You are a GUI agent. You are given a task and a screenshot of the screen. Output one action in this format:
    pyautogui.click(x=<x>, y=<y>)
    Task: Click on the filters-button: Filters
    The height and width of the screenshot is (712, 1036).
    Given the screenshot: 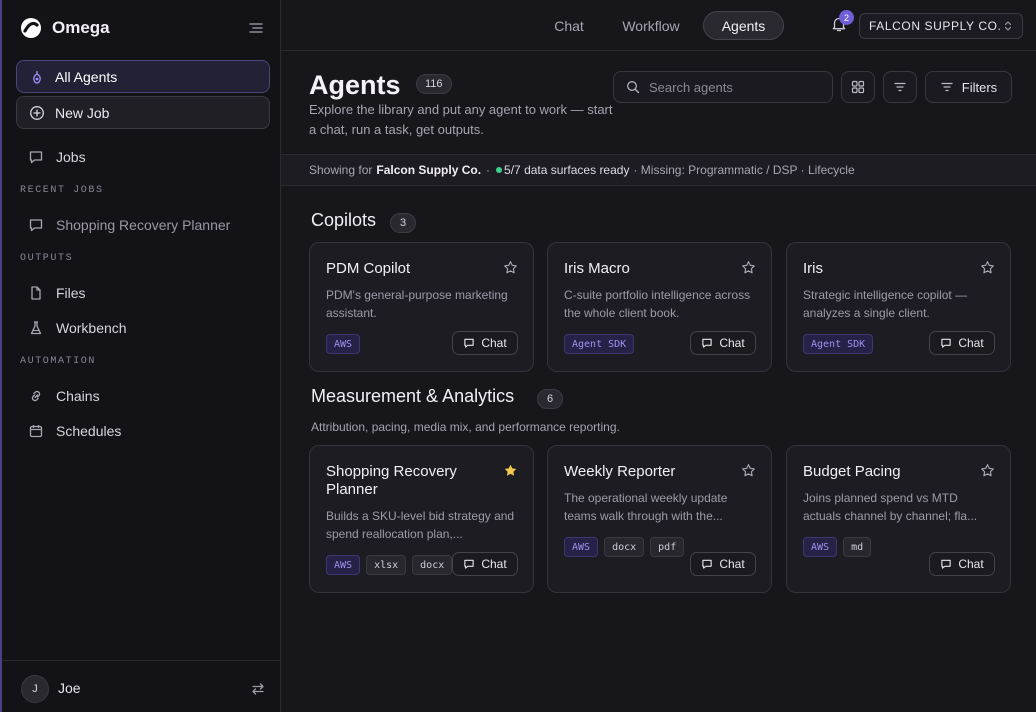 What is the action you would take?
    pyautogui.click(x=968, y=87)
    